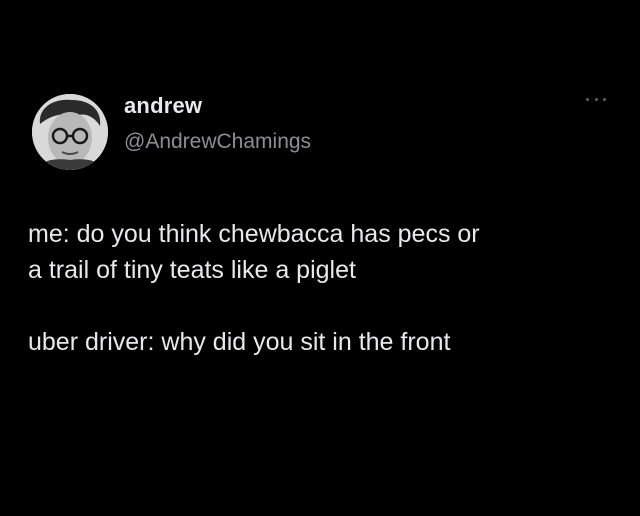 The width and height of the screenshot is (640, 516). Describe the element at coordinates (192, 270) in the screenshot. I see `tweet-line-2: a trail of tiny teats like a piglet` at that location.